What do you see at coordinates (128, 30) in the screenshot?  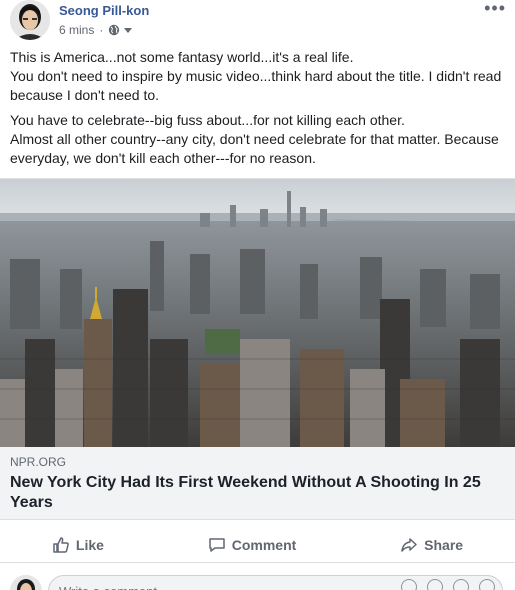 I see `caret-down-icon` at bounding box center [128, 30].